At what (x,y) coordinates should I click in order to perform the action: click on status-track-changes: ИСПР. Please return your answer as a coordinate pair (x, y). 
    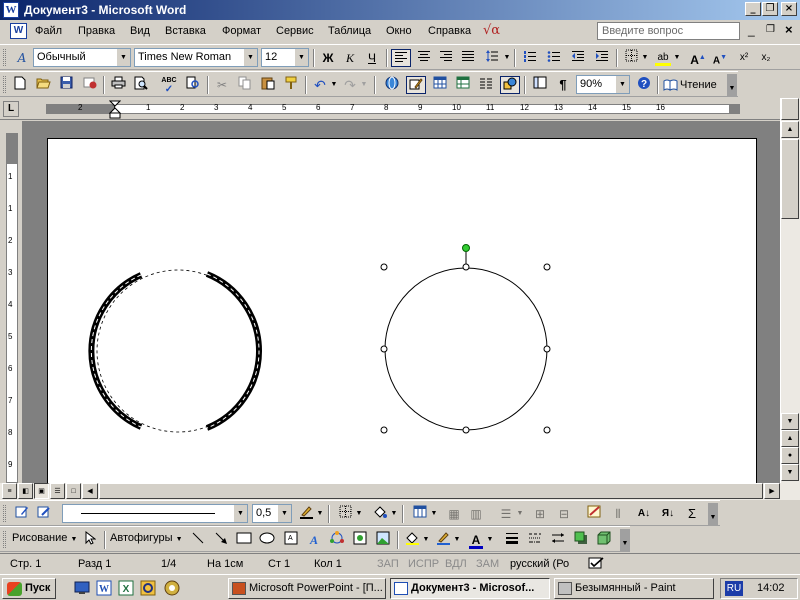
    Looking at the image, I should click on (423, 564).